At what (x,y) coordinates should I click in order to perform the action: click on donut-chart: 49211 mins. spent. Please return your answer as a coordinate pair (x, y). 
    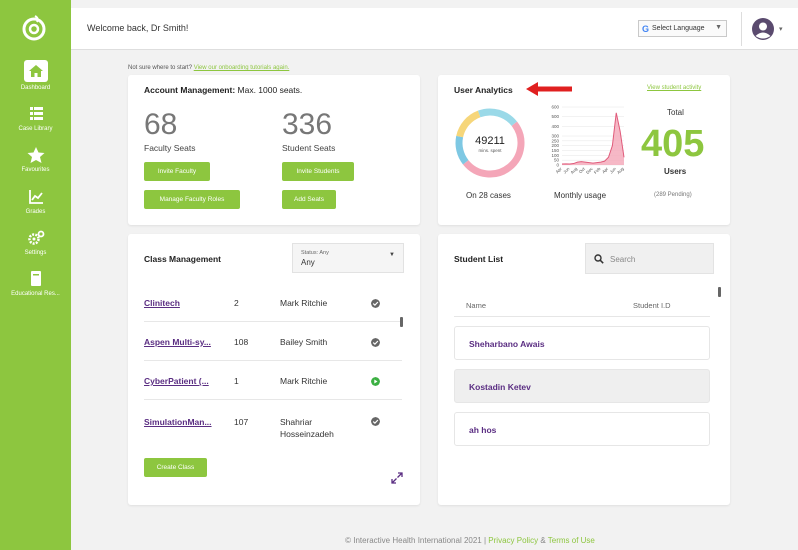
    Looking at the image, I should click on (490, 143).